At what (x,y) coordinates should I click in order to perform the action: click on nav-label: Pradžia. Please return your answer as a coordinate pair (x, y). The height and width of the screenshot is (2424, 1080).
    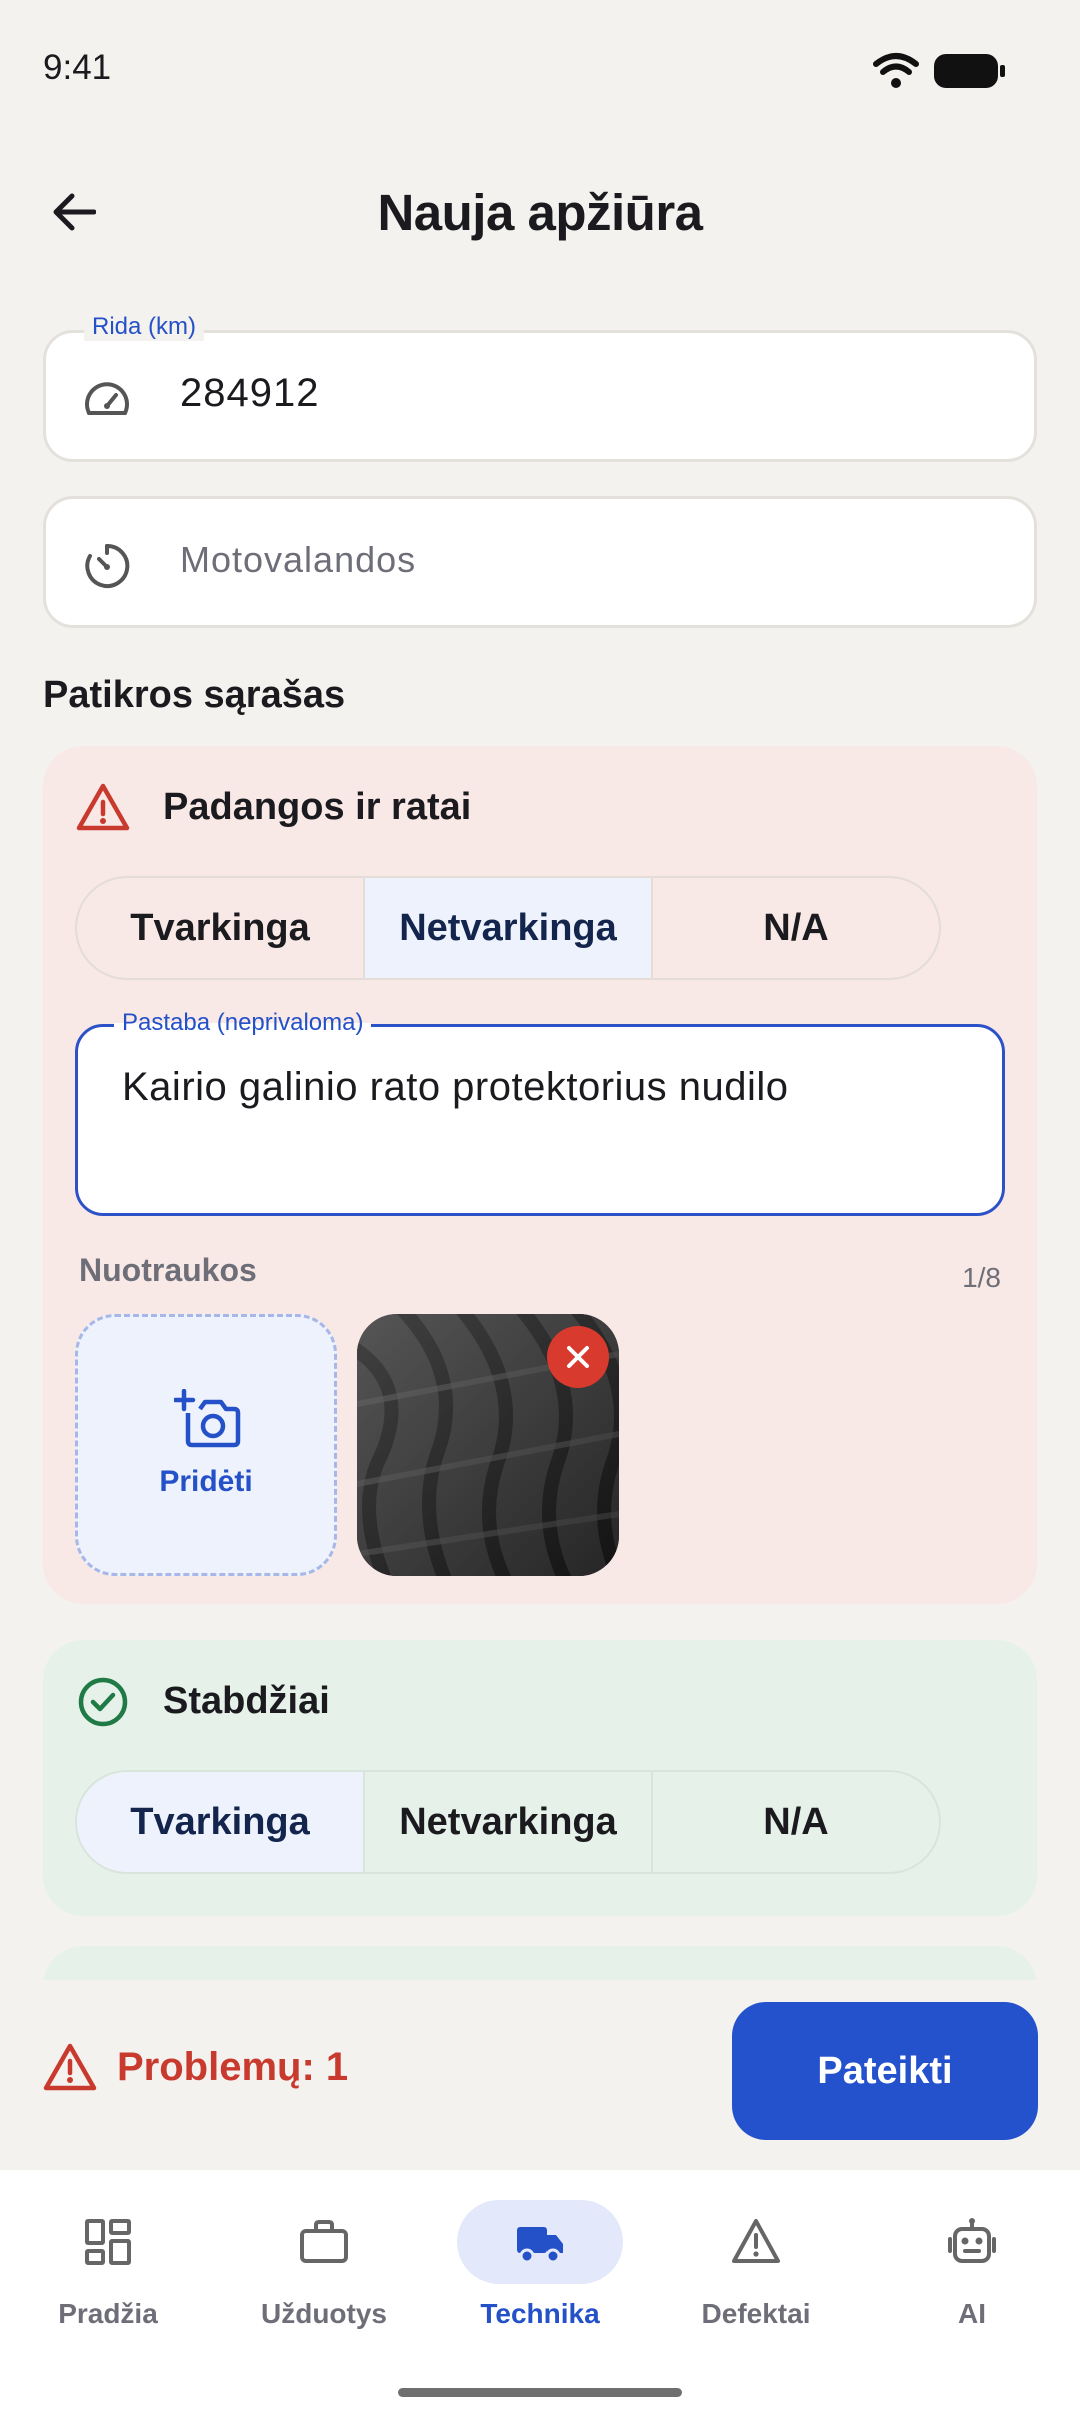
    Looking at the image, I should click on (108, 2313).